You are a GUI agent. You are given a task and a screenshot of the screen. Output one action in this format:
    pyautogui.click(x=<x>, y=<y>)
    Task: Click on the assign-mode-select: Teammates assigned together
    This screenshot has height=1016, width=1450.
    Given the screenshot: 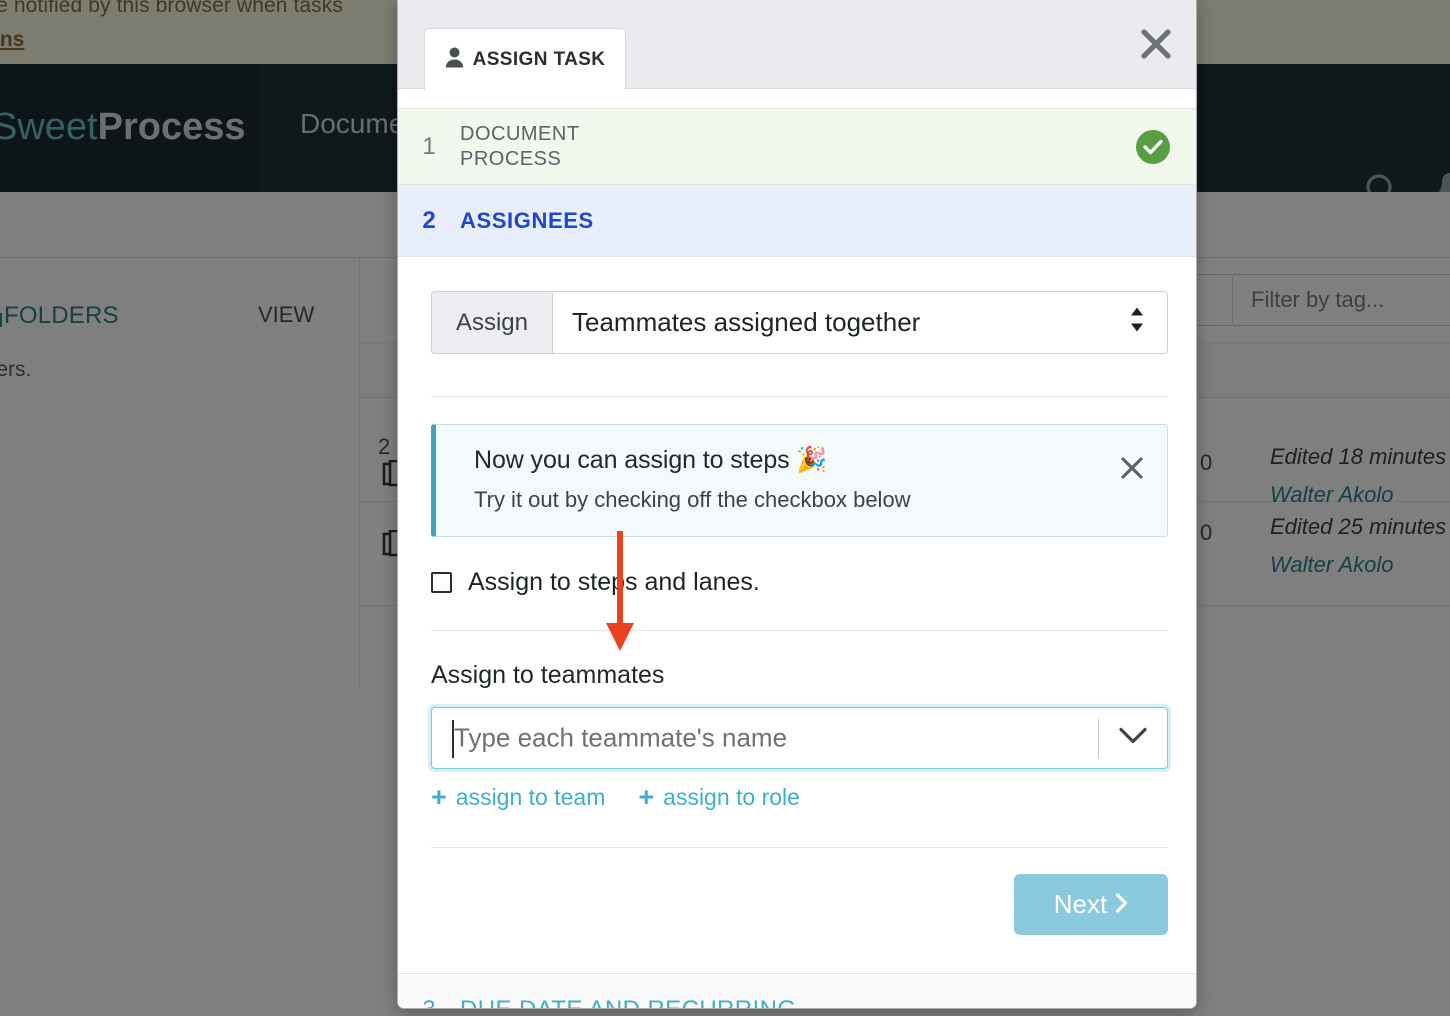 What is the action you would take?
    pyautogui.click(x=860, y=322)
    